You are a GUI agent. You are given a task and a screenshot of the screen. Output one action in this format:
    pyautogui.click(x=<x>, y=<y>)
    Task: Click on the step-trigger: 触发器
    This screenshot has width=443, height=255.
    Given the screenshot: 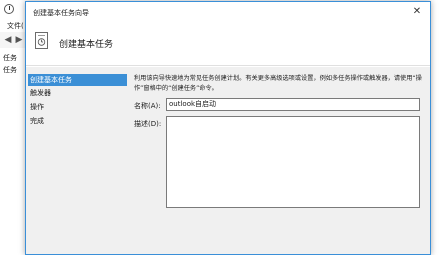 What is the action you would take?
    pyautogui.click(x=77, y=93)
    